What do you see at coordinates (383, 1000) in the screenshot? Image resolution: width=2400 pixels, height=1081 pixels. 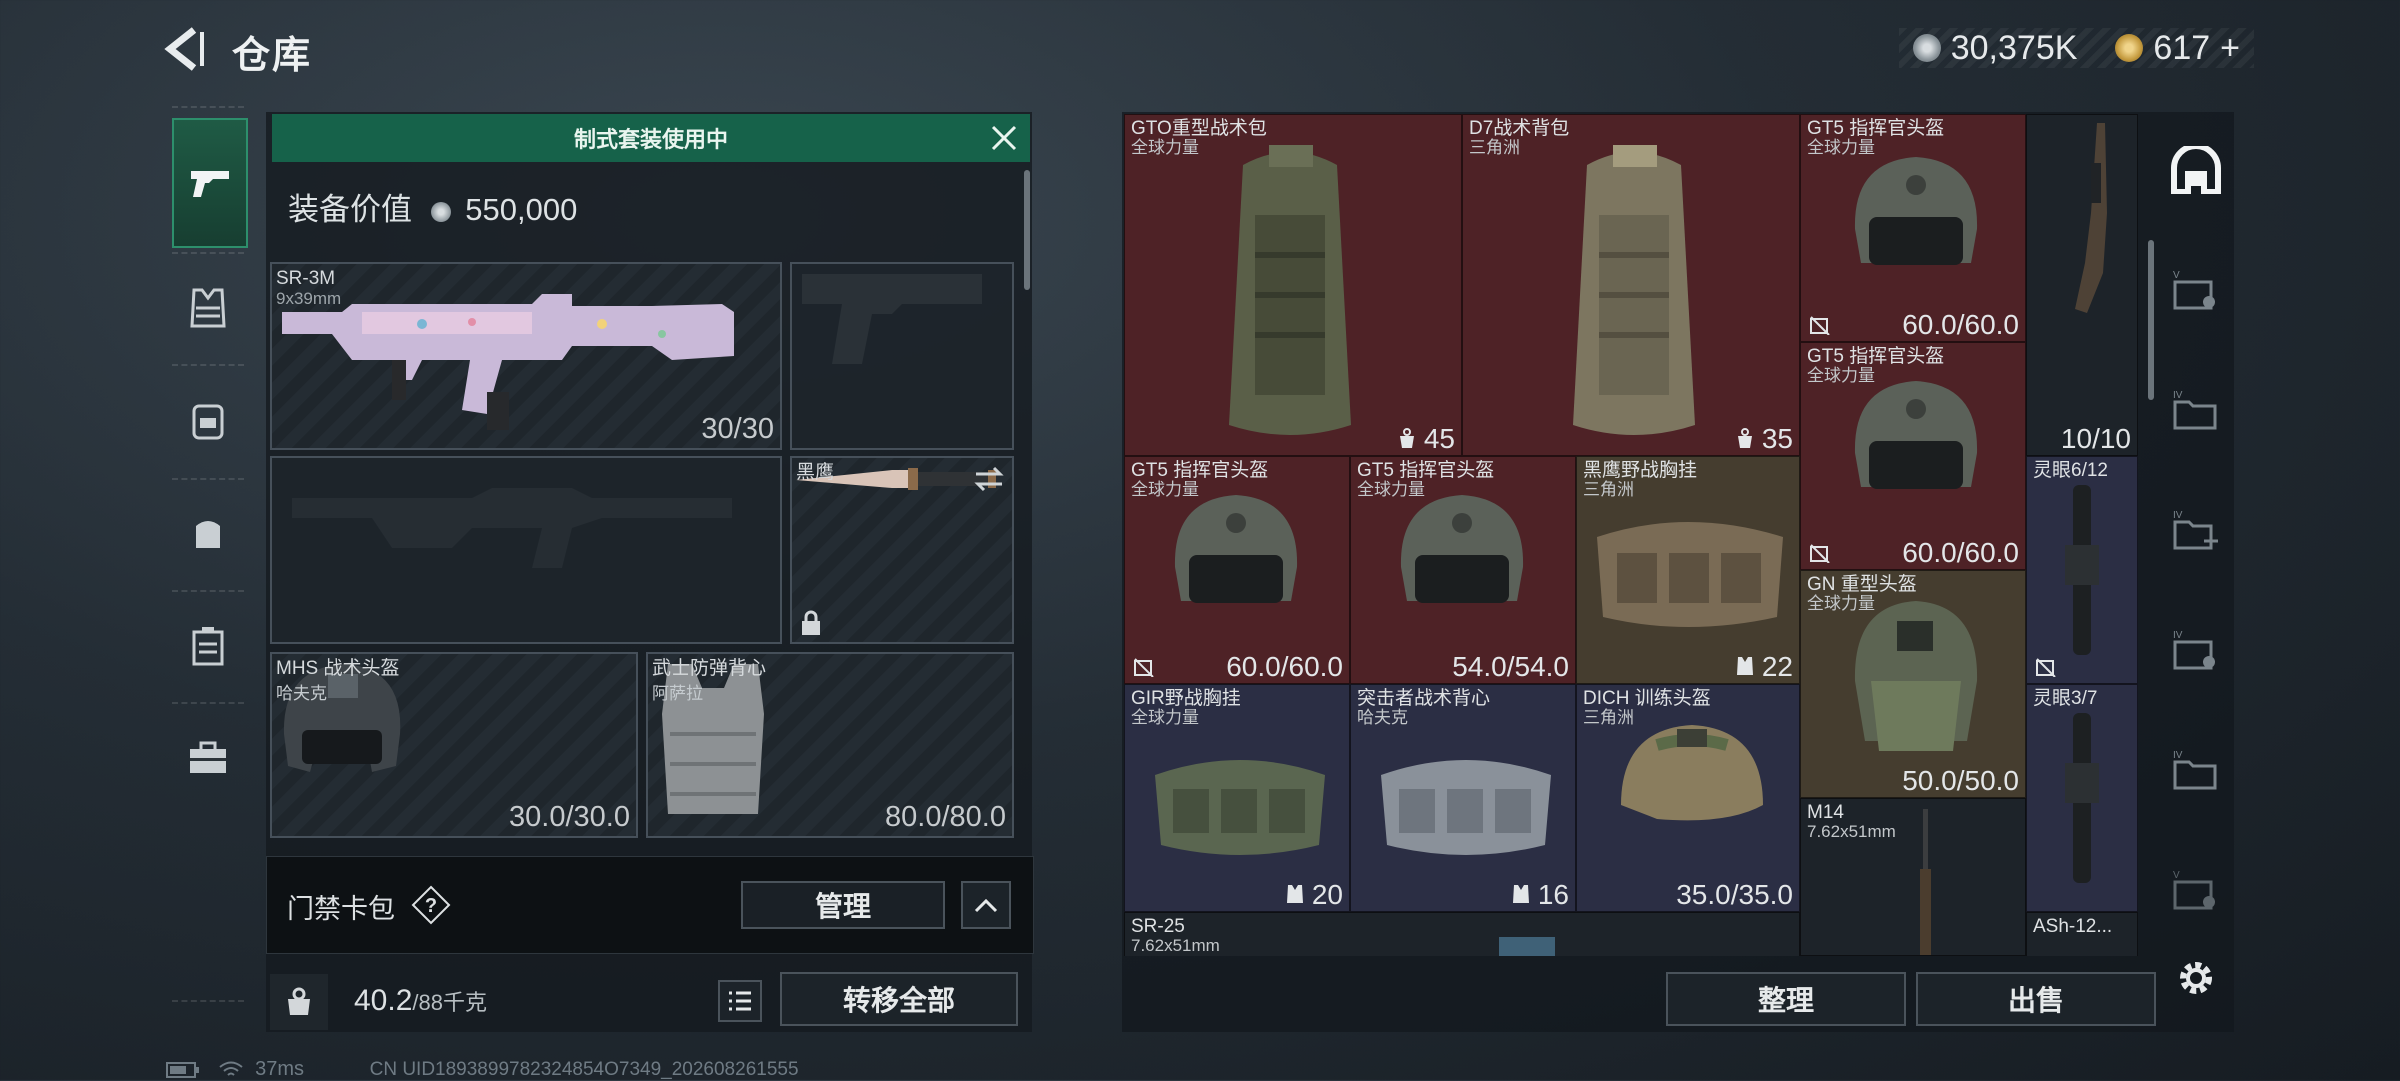 I see `weight-current: 40.2` at bounding box center [383, 1000].